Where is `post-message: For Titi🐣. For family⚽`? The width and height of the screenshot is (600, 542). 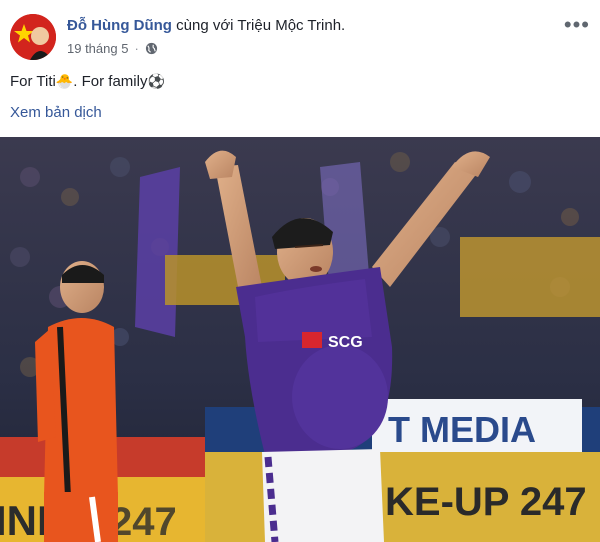
post-message: For Titi🐣. For family⚽ is located at coordinates (87, 81).